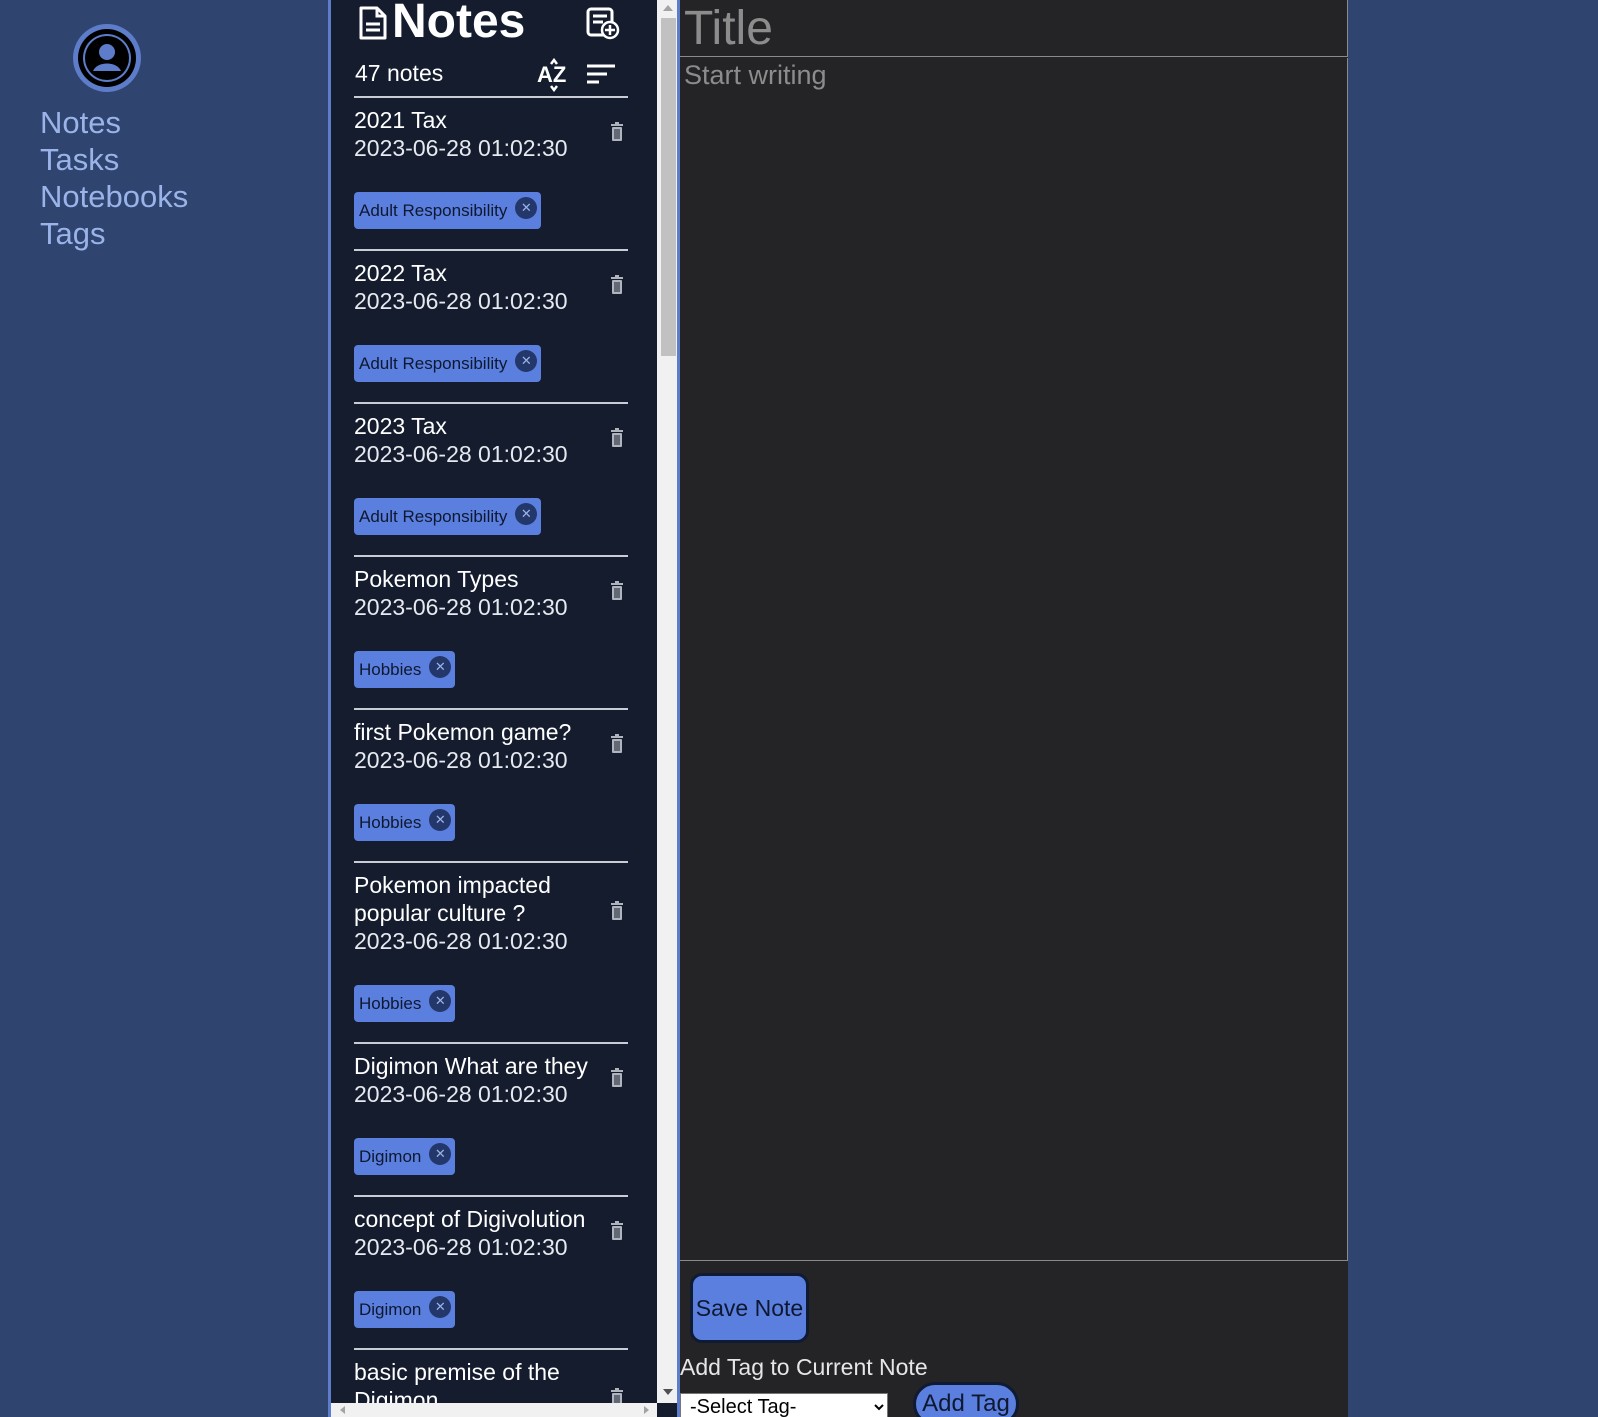 This screenshot has width=1598, height=1417. What do you see at coordinates (491, 49) in the screenshot?
I see `notes-header: Notes 47 notes AZ` at bounding box center [491, 49].